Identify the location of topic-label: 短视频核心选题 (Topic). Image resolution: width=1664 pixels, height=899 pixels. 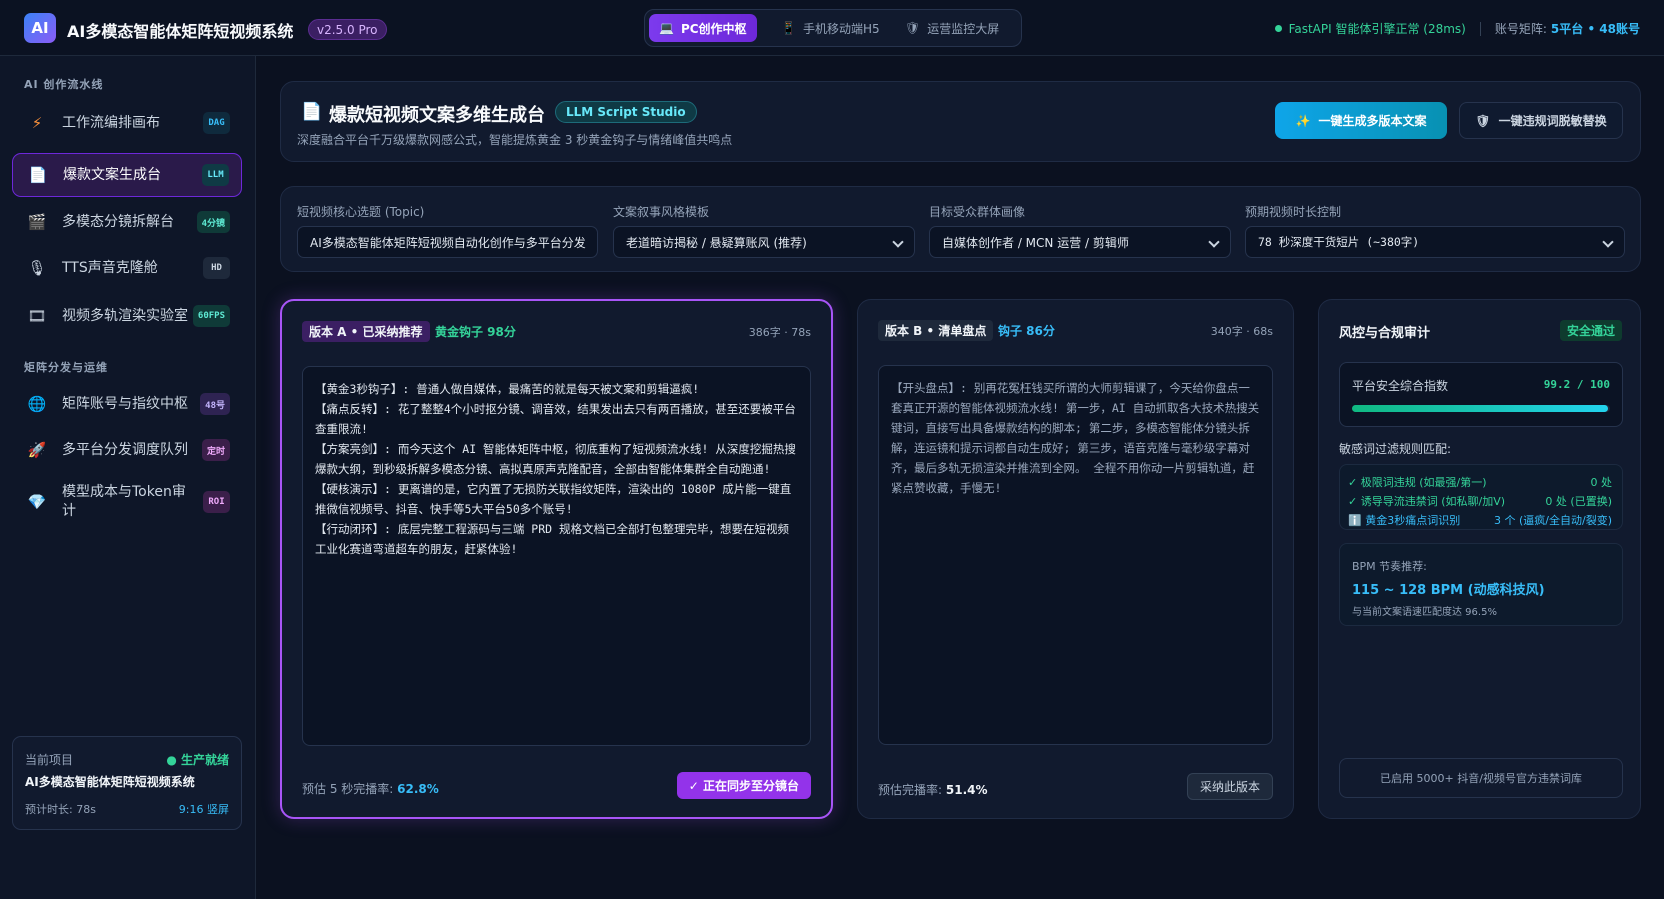
(361, 212).